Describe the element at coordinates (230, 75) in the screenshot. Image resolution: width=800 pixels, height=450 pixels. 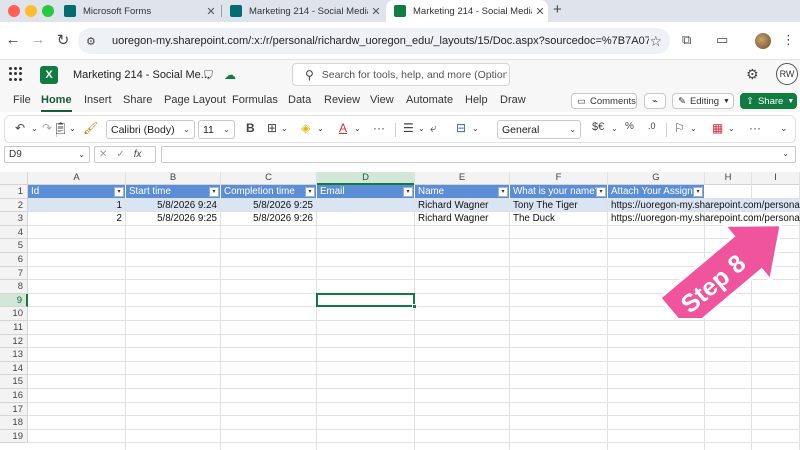
I see `cloud-saved-icon: ☁` at that location.